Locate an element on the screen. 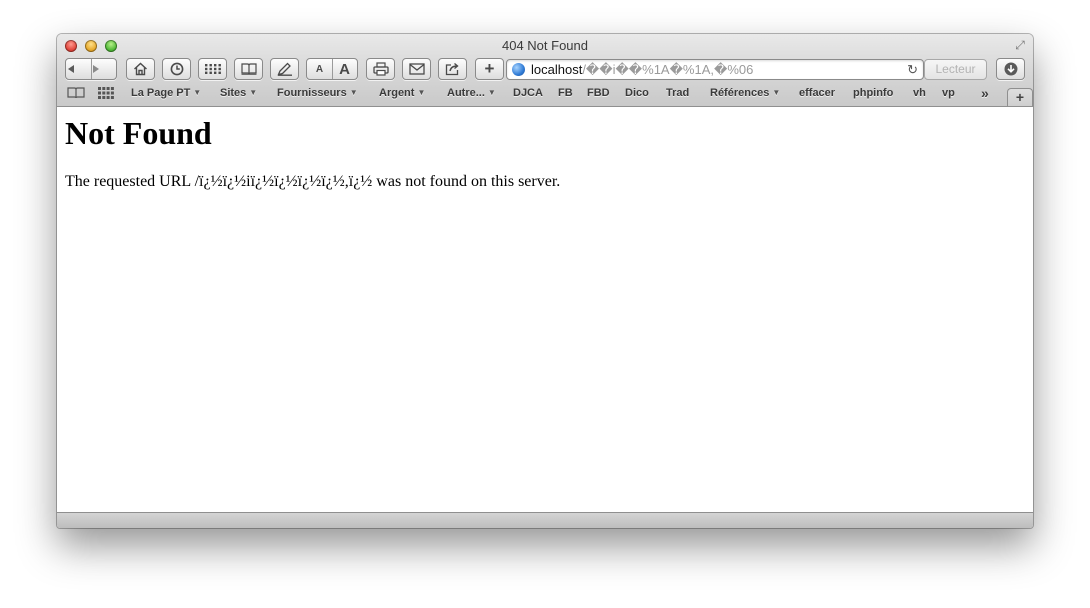 The height and width of the screenshot is (608, 1090). history-button is located at coordinates (176, 69).